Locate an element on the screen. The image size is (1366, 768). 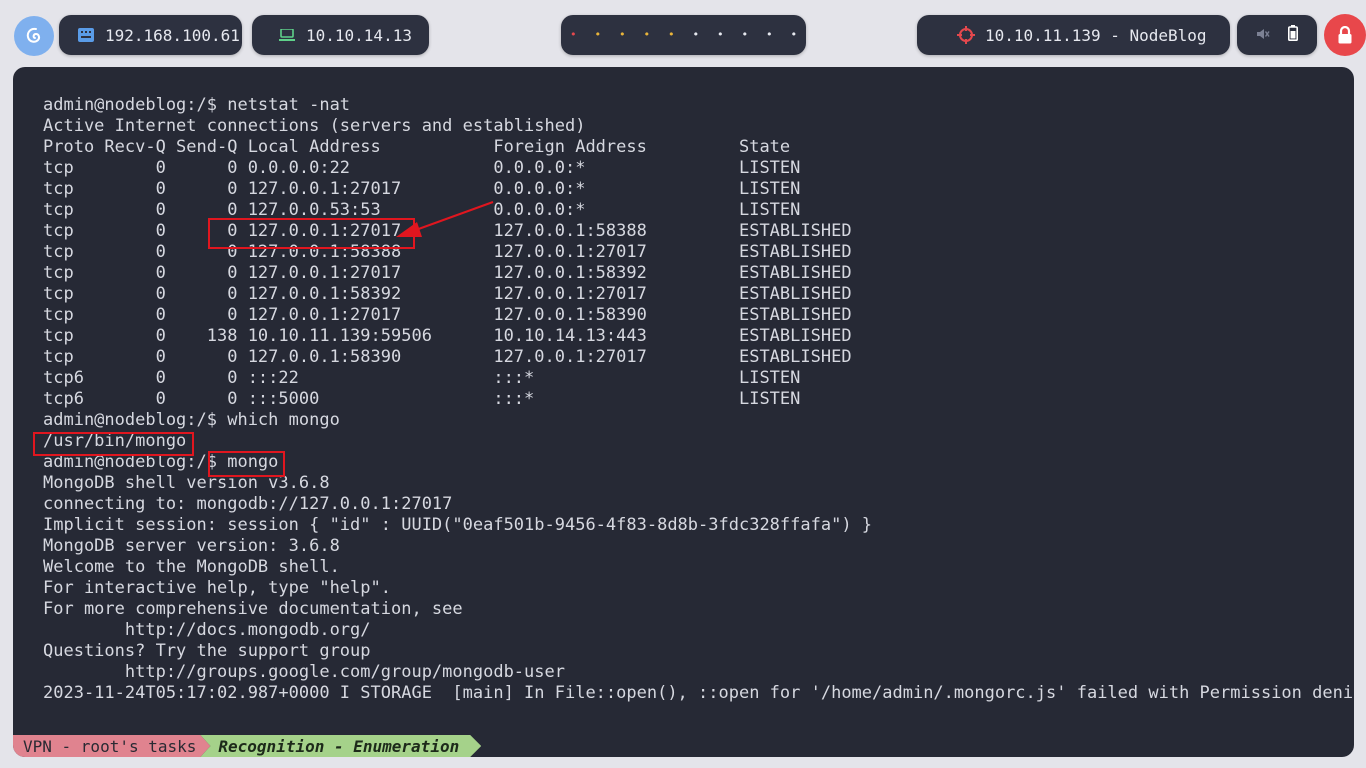
session-tab: VPN - root's tasks is located at coordinates (111, 746).